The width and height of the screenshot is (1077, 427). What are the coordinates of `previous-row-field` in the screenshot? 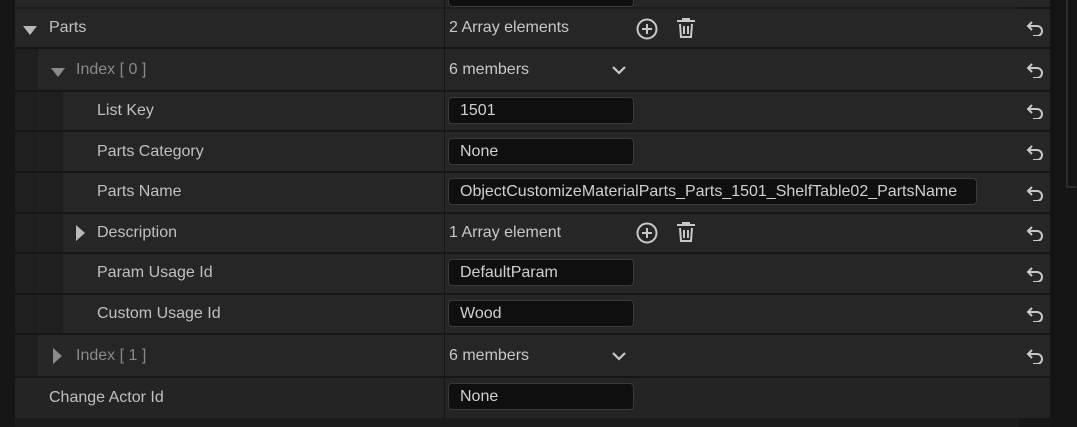 It's located at (541, 3).